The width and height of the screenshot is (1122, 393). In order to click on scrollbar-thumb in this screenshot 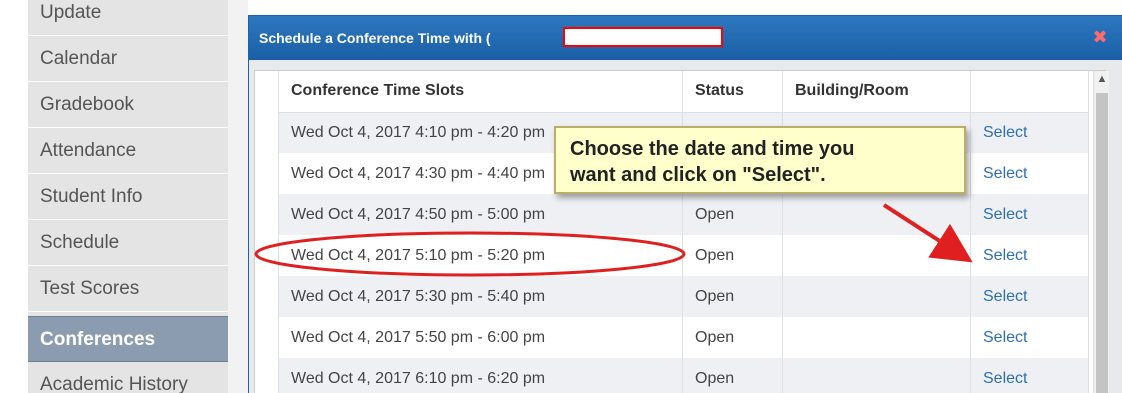, I will do `click(1102, 243)`.